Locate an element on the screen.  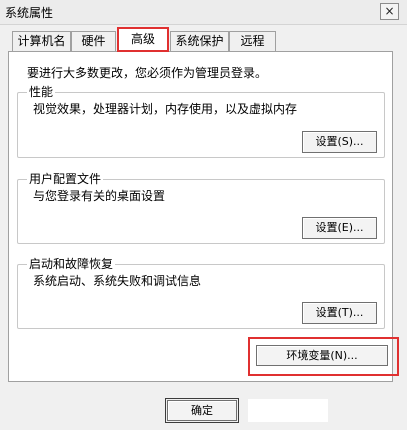
tab-system-protection: 系统保护 is located at coordinates (199, 41).